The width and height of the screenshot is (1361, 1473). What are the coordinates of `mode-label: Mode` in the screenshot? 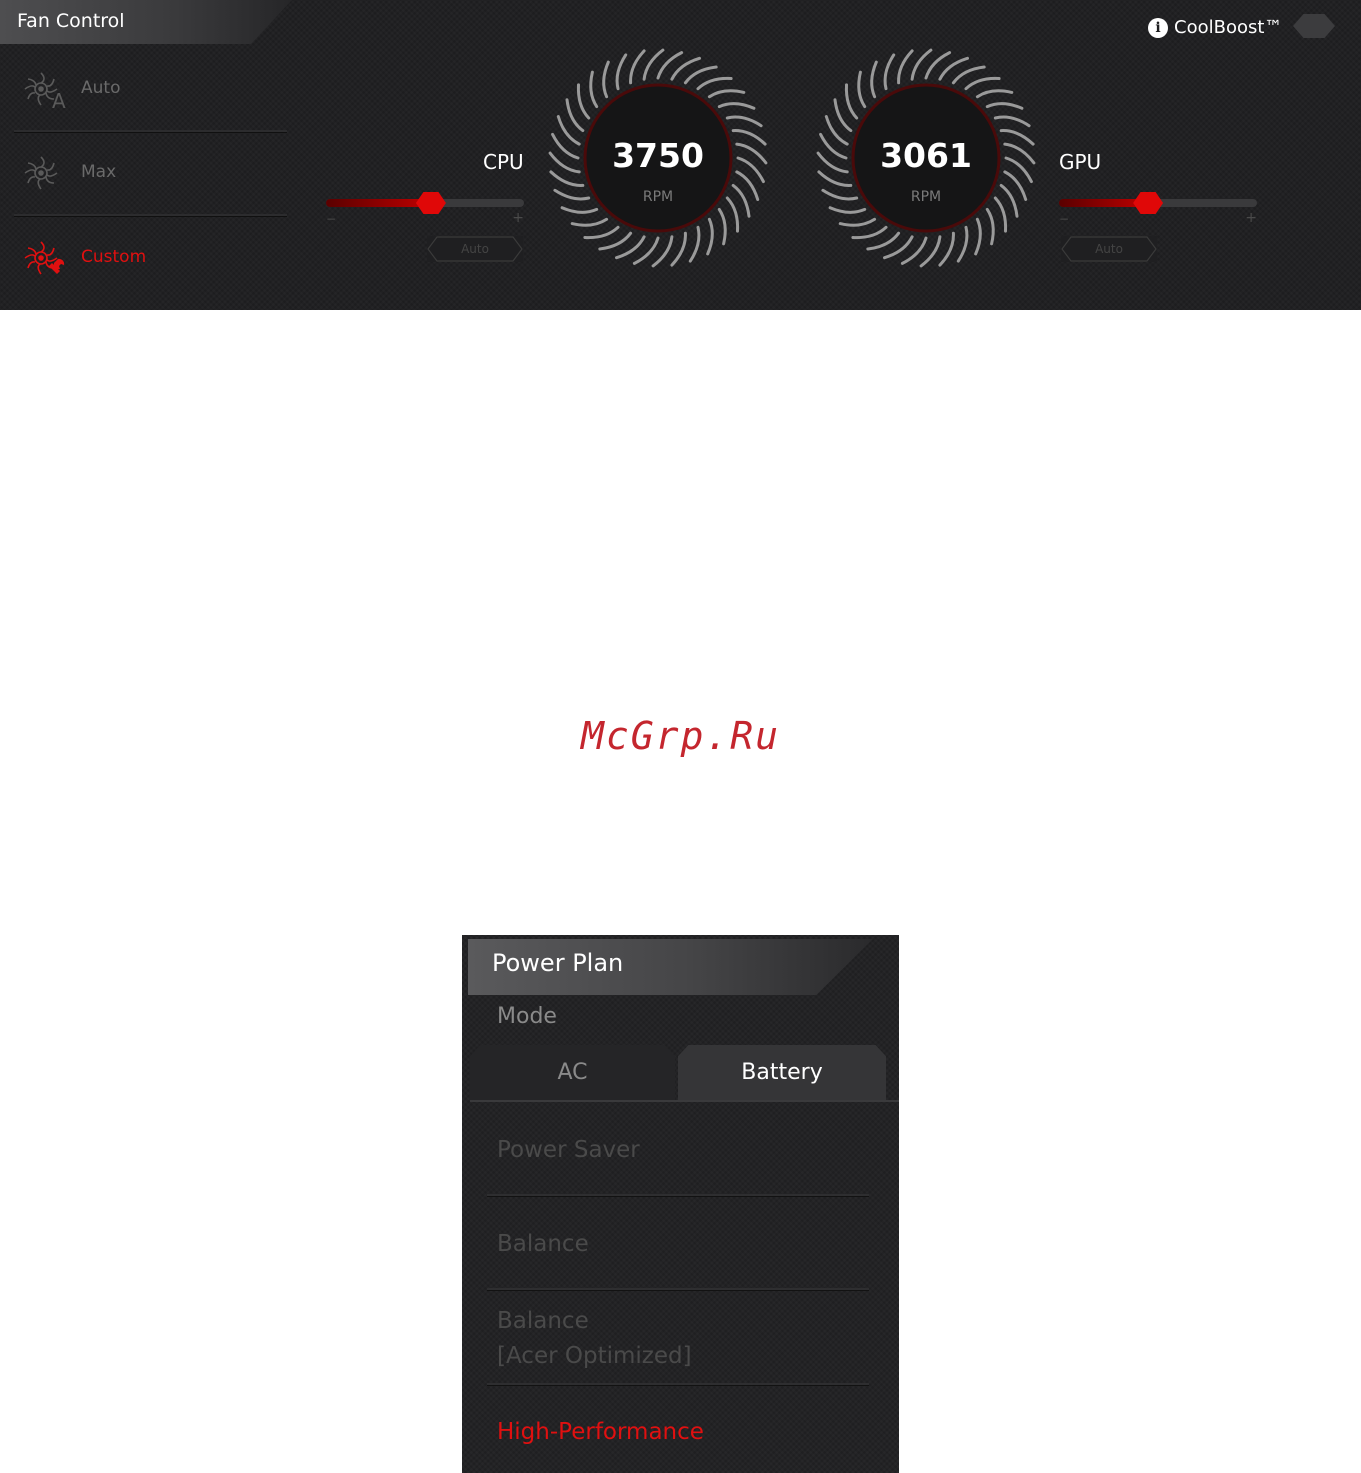 It's located at (527, 1016).